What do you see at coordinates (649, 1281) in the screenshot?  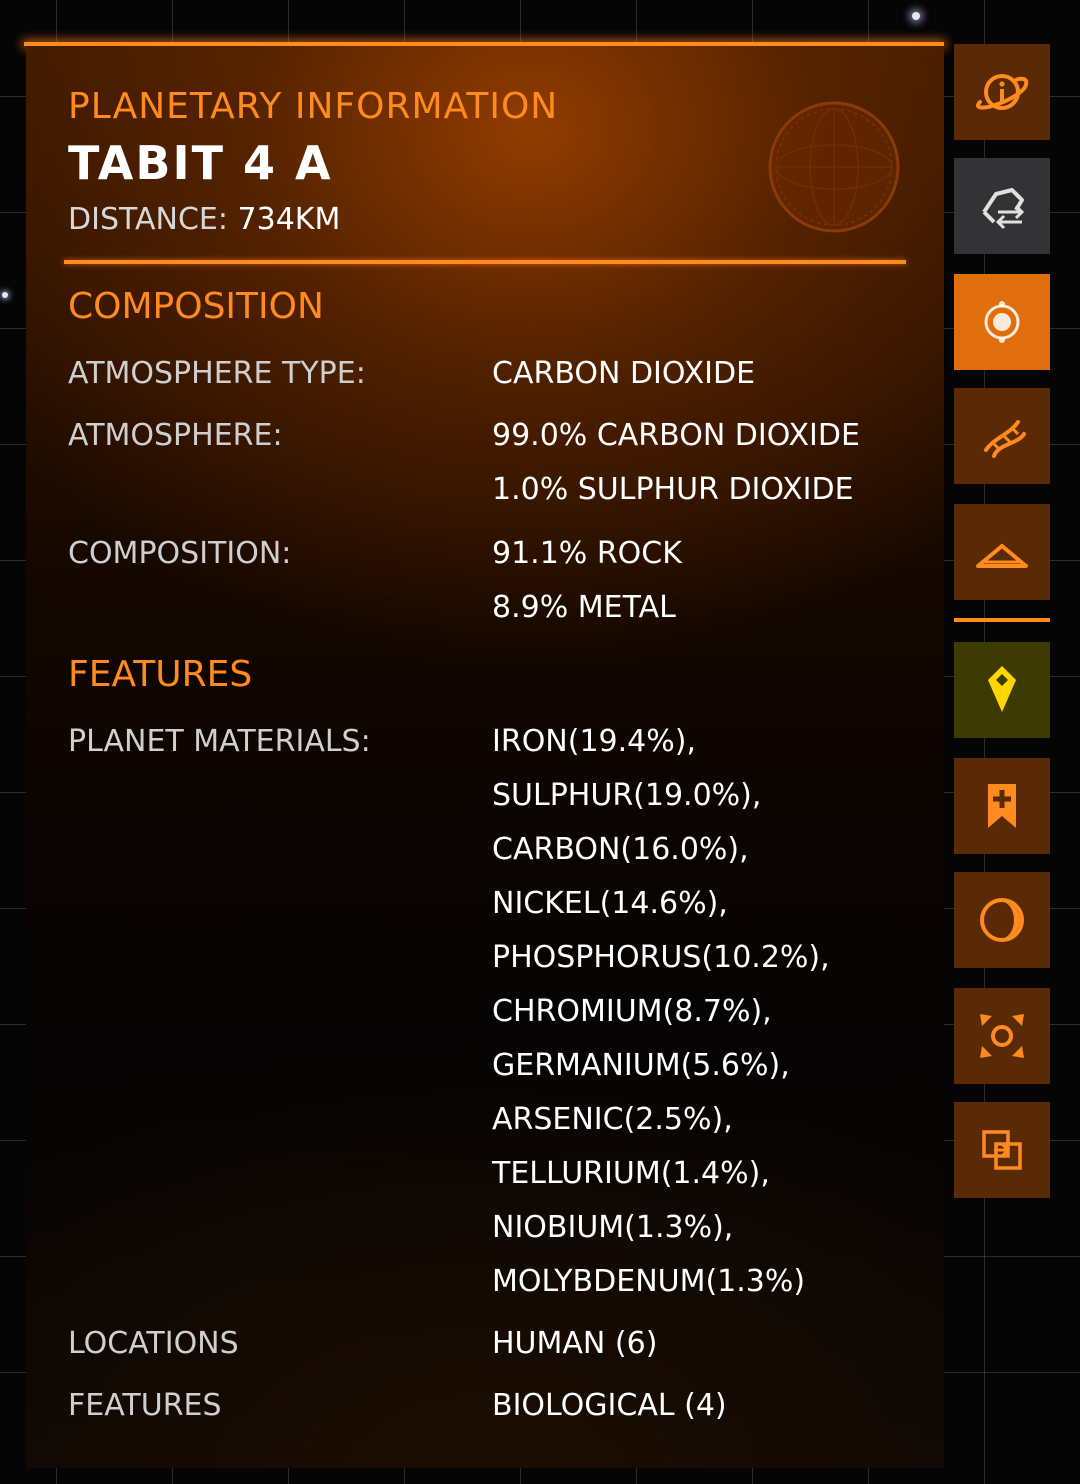 I see `material-item: MOLYBDENUM(1.3%)` at bounding box center [649, 1281].